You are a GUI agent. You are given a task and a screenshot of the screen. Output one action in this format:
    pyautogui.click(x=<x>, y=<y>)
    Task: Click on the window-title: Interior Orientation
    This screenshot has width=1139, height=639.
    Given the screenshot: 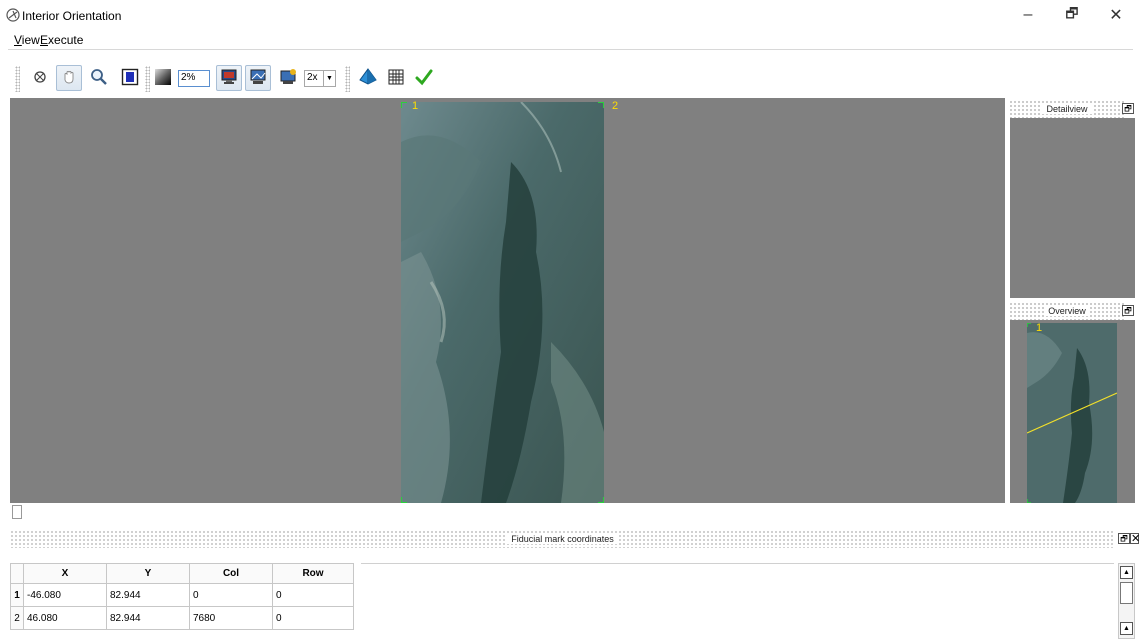 What is the action you would take?
    pyautogui.click(x=72, y=16)
    